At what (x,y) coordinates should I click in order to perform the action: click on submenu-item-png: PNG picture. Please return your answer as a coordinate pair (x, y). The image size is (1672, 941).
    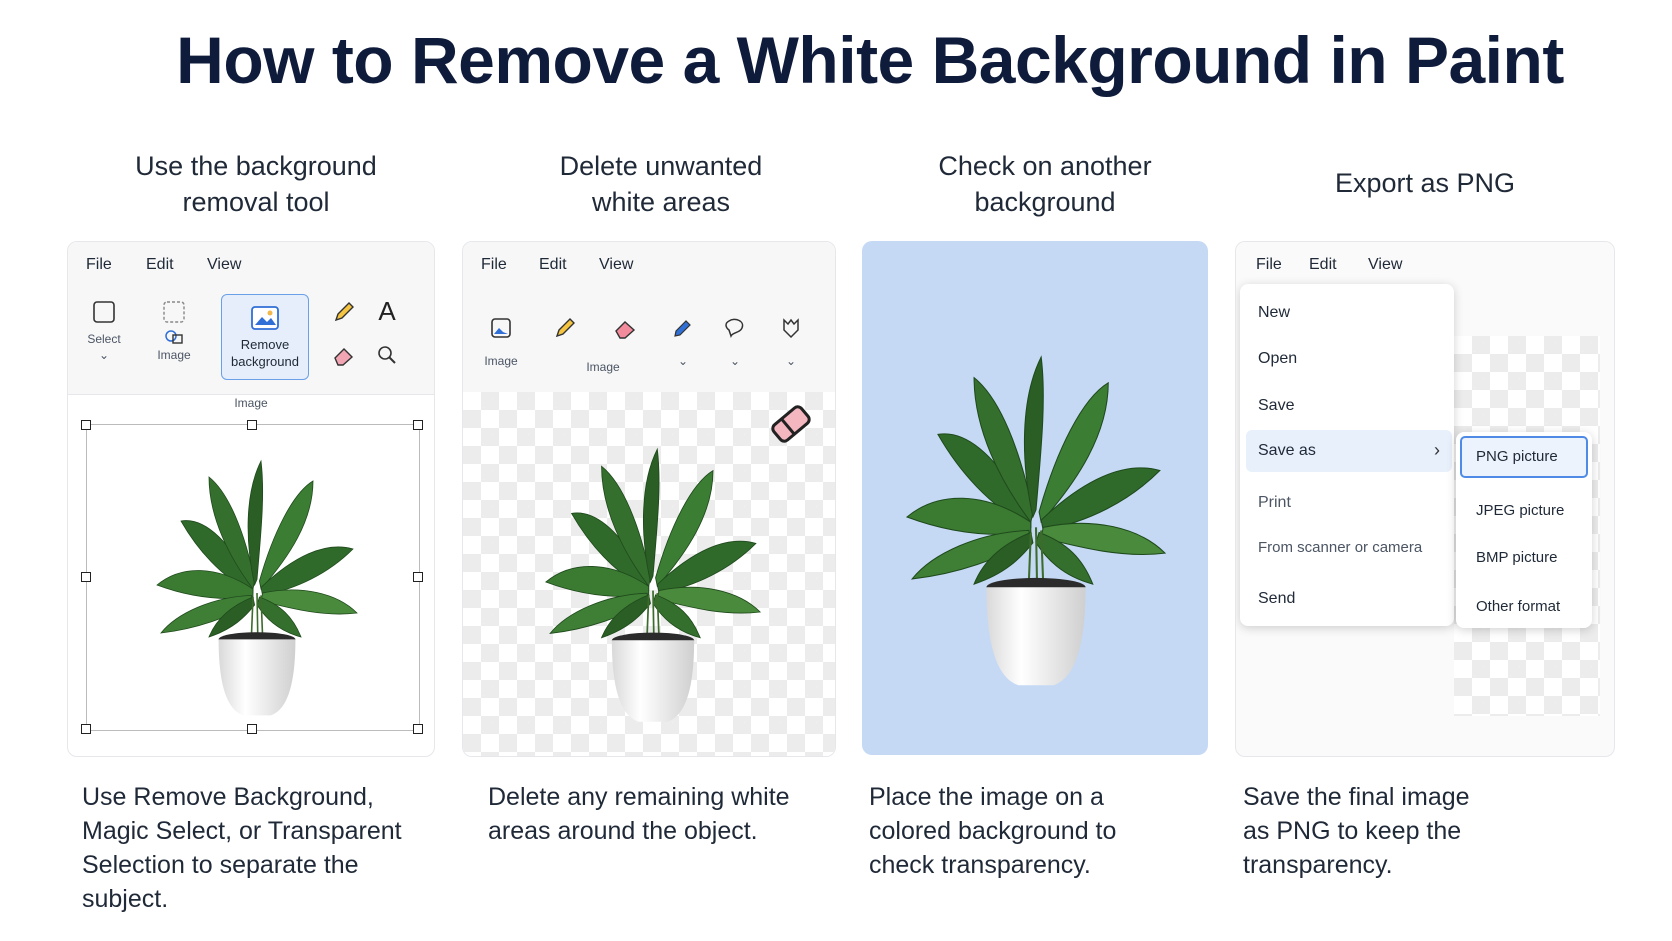
    Looking at the image, I should click on (1524, 457).